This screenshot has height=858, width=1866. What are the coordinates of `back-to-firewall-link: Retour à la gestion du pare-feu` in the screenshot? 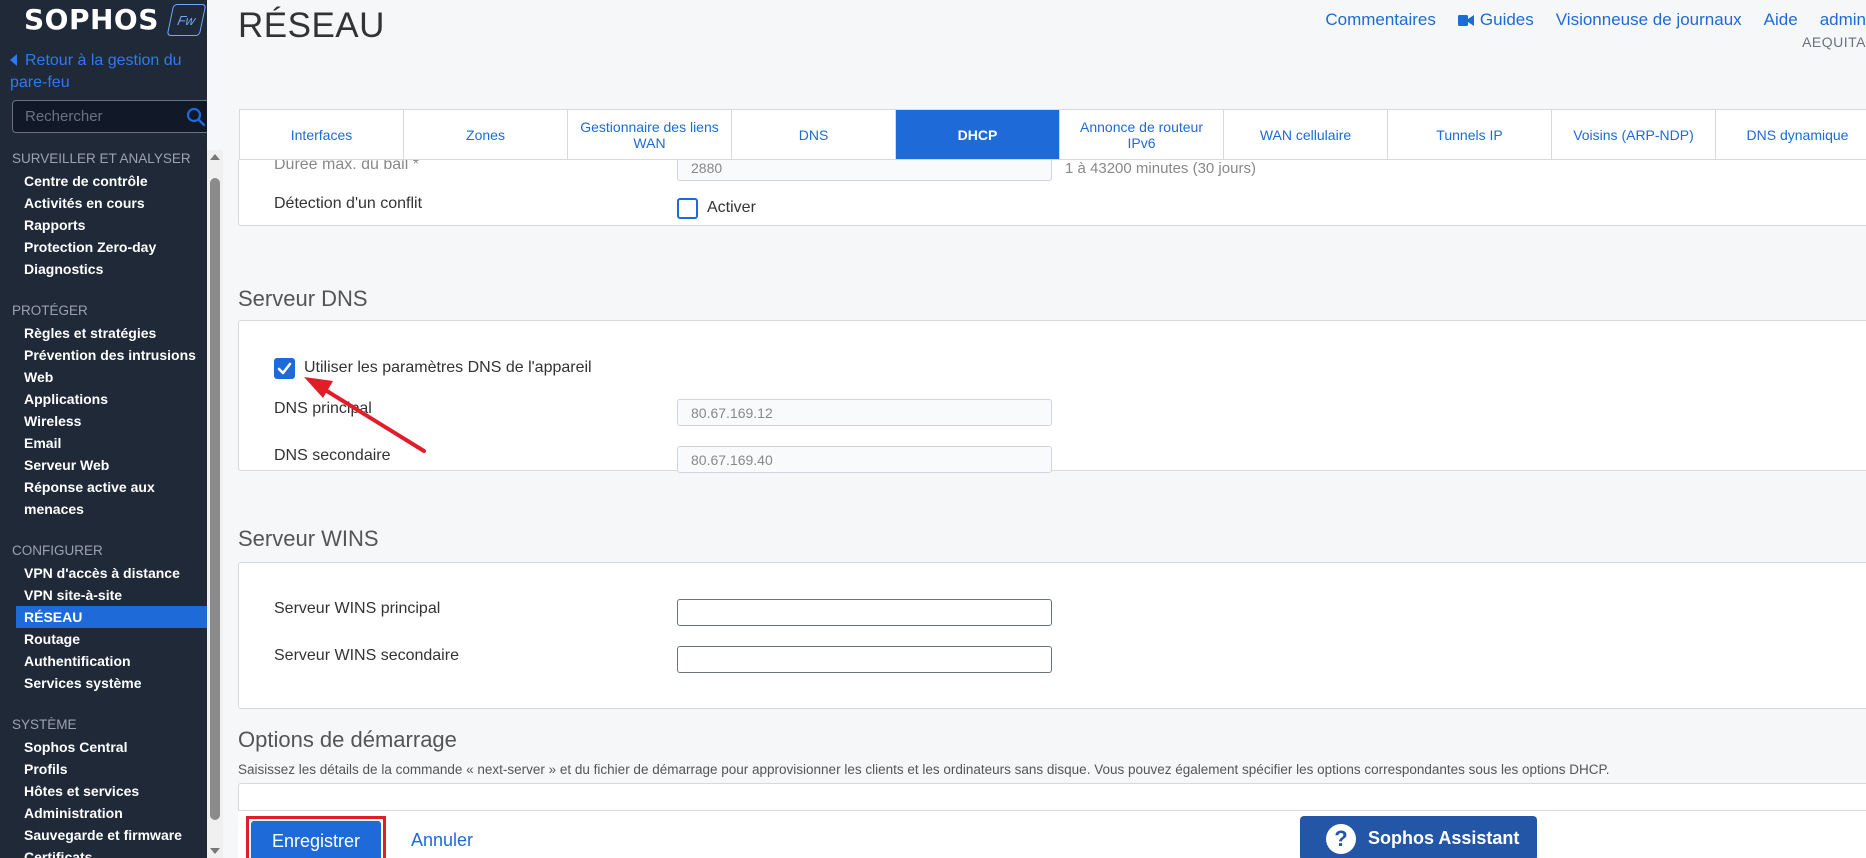 It's located at (100, 72).